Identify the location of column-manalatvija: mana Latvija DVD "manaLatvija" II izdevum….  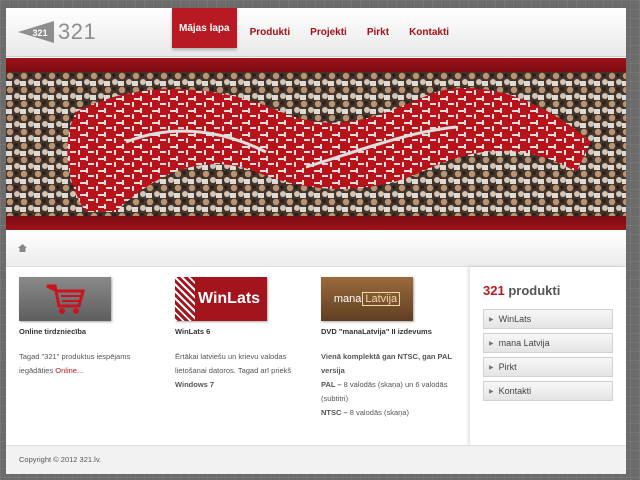
(391, 343).